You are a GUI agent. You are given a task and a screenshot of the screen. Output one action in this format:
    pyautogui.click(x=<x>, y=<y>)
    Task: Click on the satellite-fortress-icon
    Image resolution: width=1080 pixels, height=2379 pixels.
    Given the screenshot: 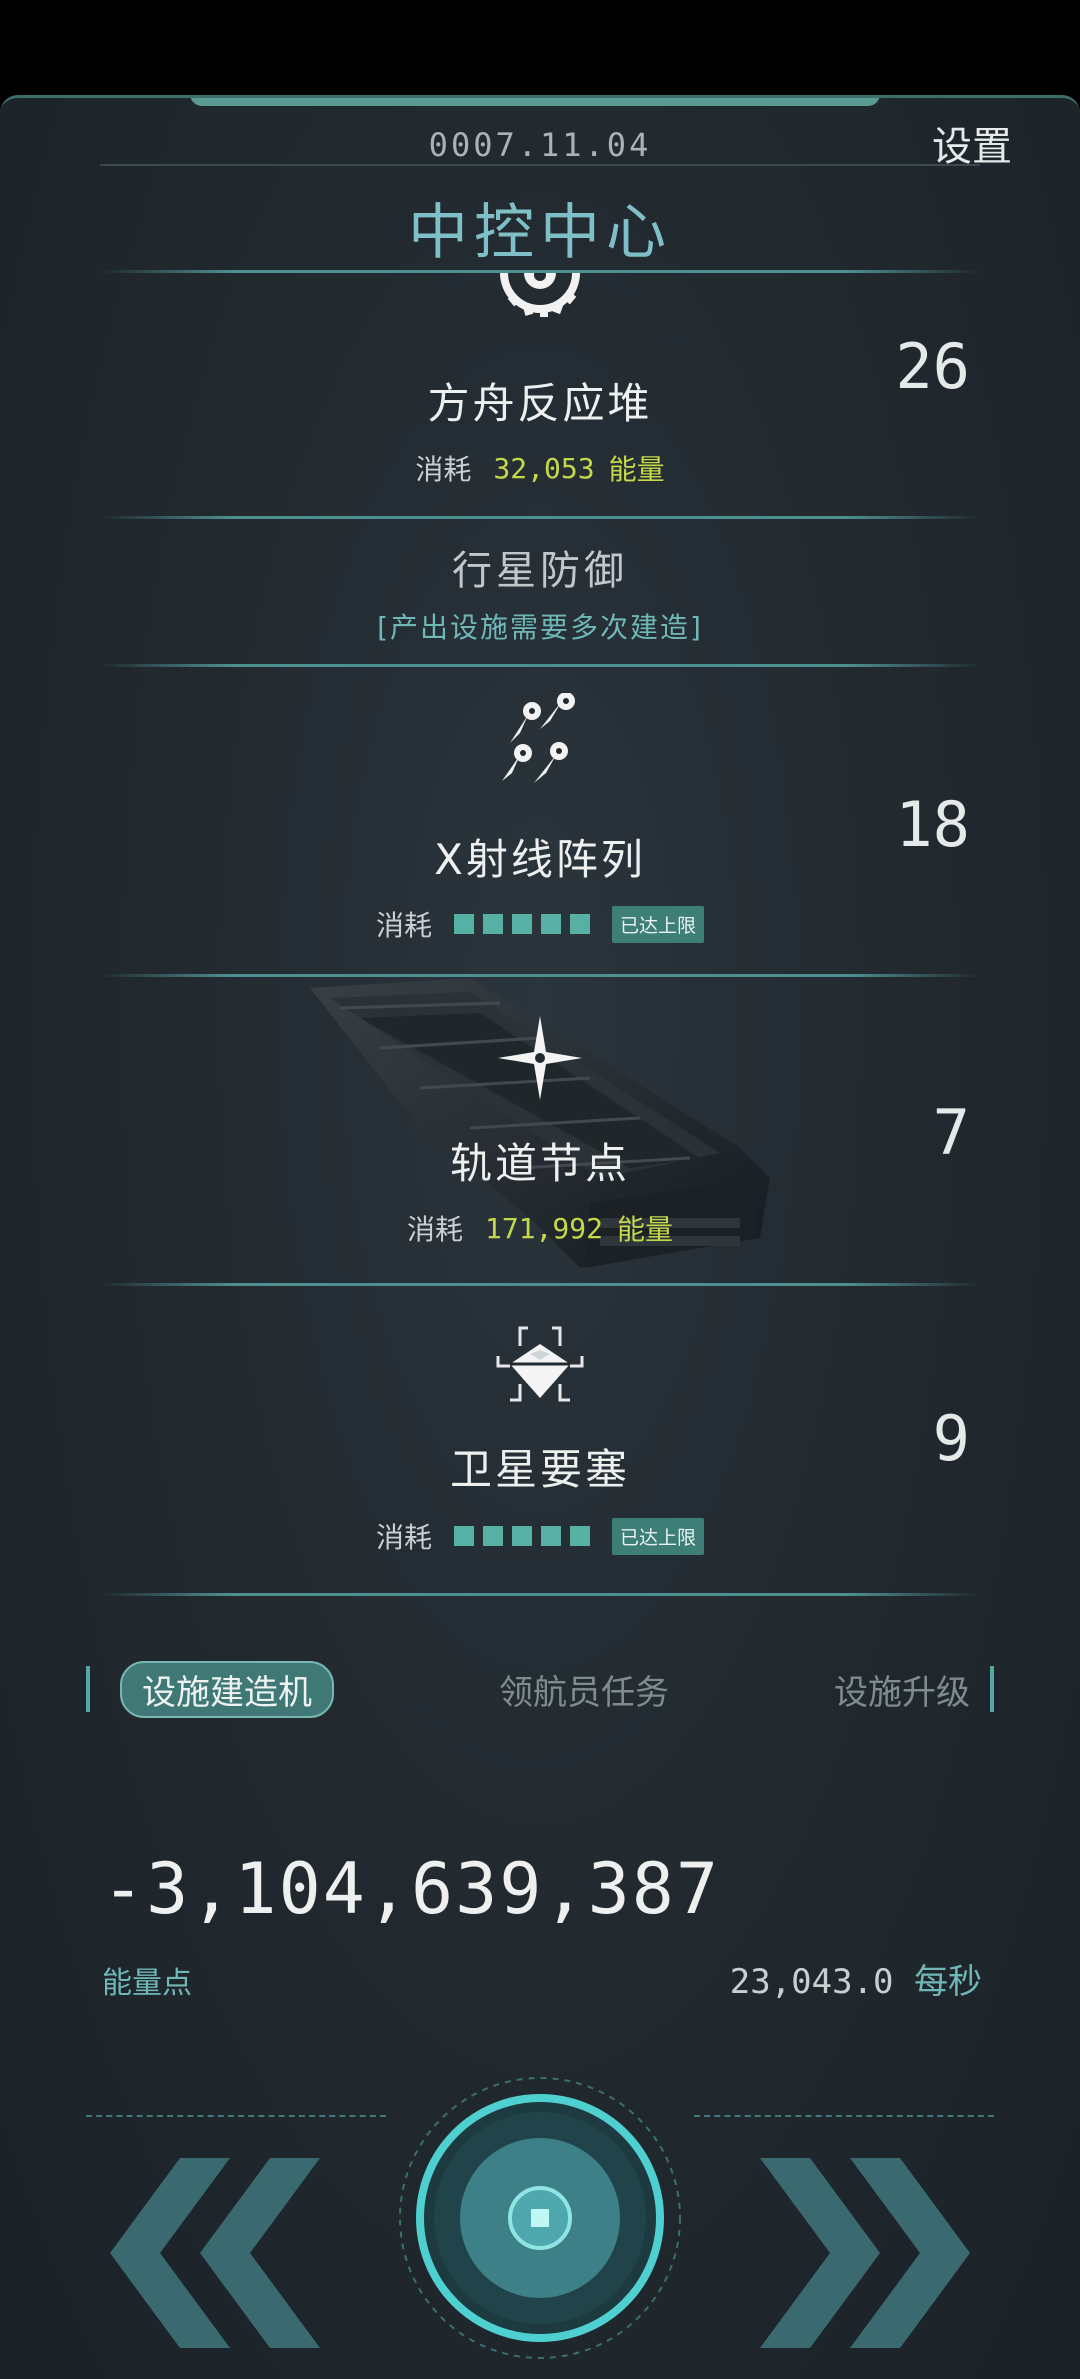 What is the action you would take?
    pyautogui.click(x=540, y=1364)
    